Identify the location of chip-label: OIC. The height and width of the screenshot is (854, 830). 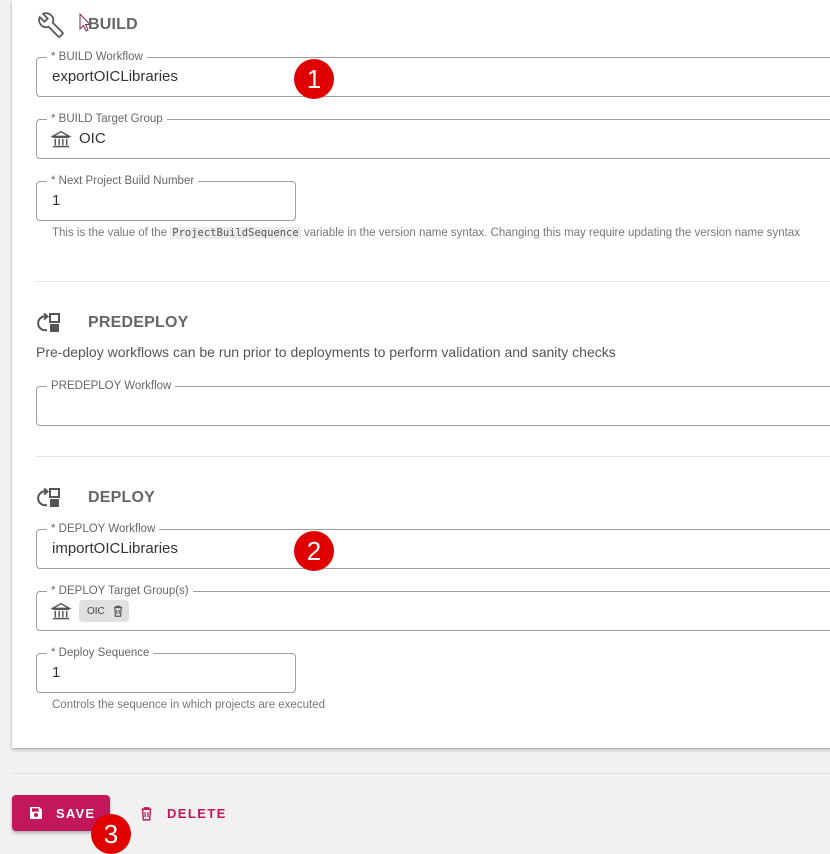
(96, 611).